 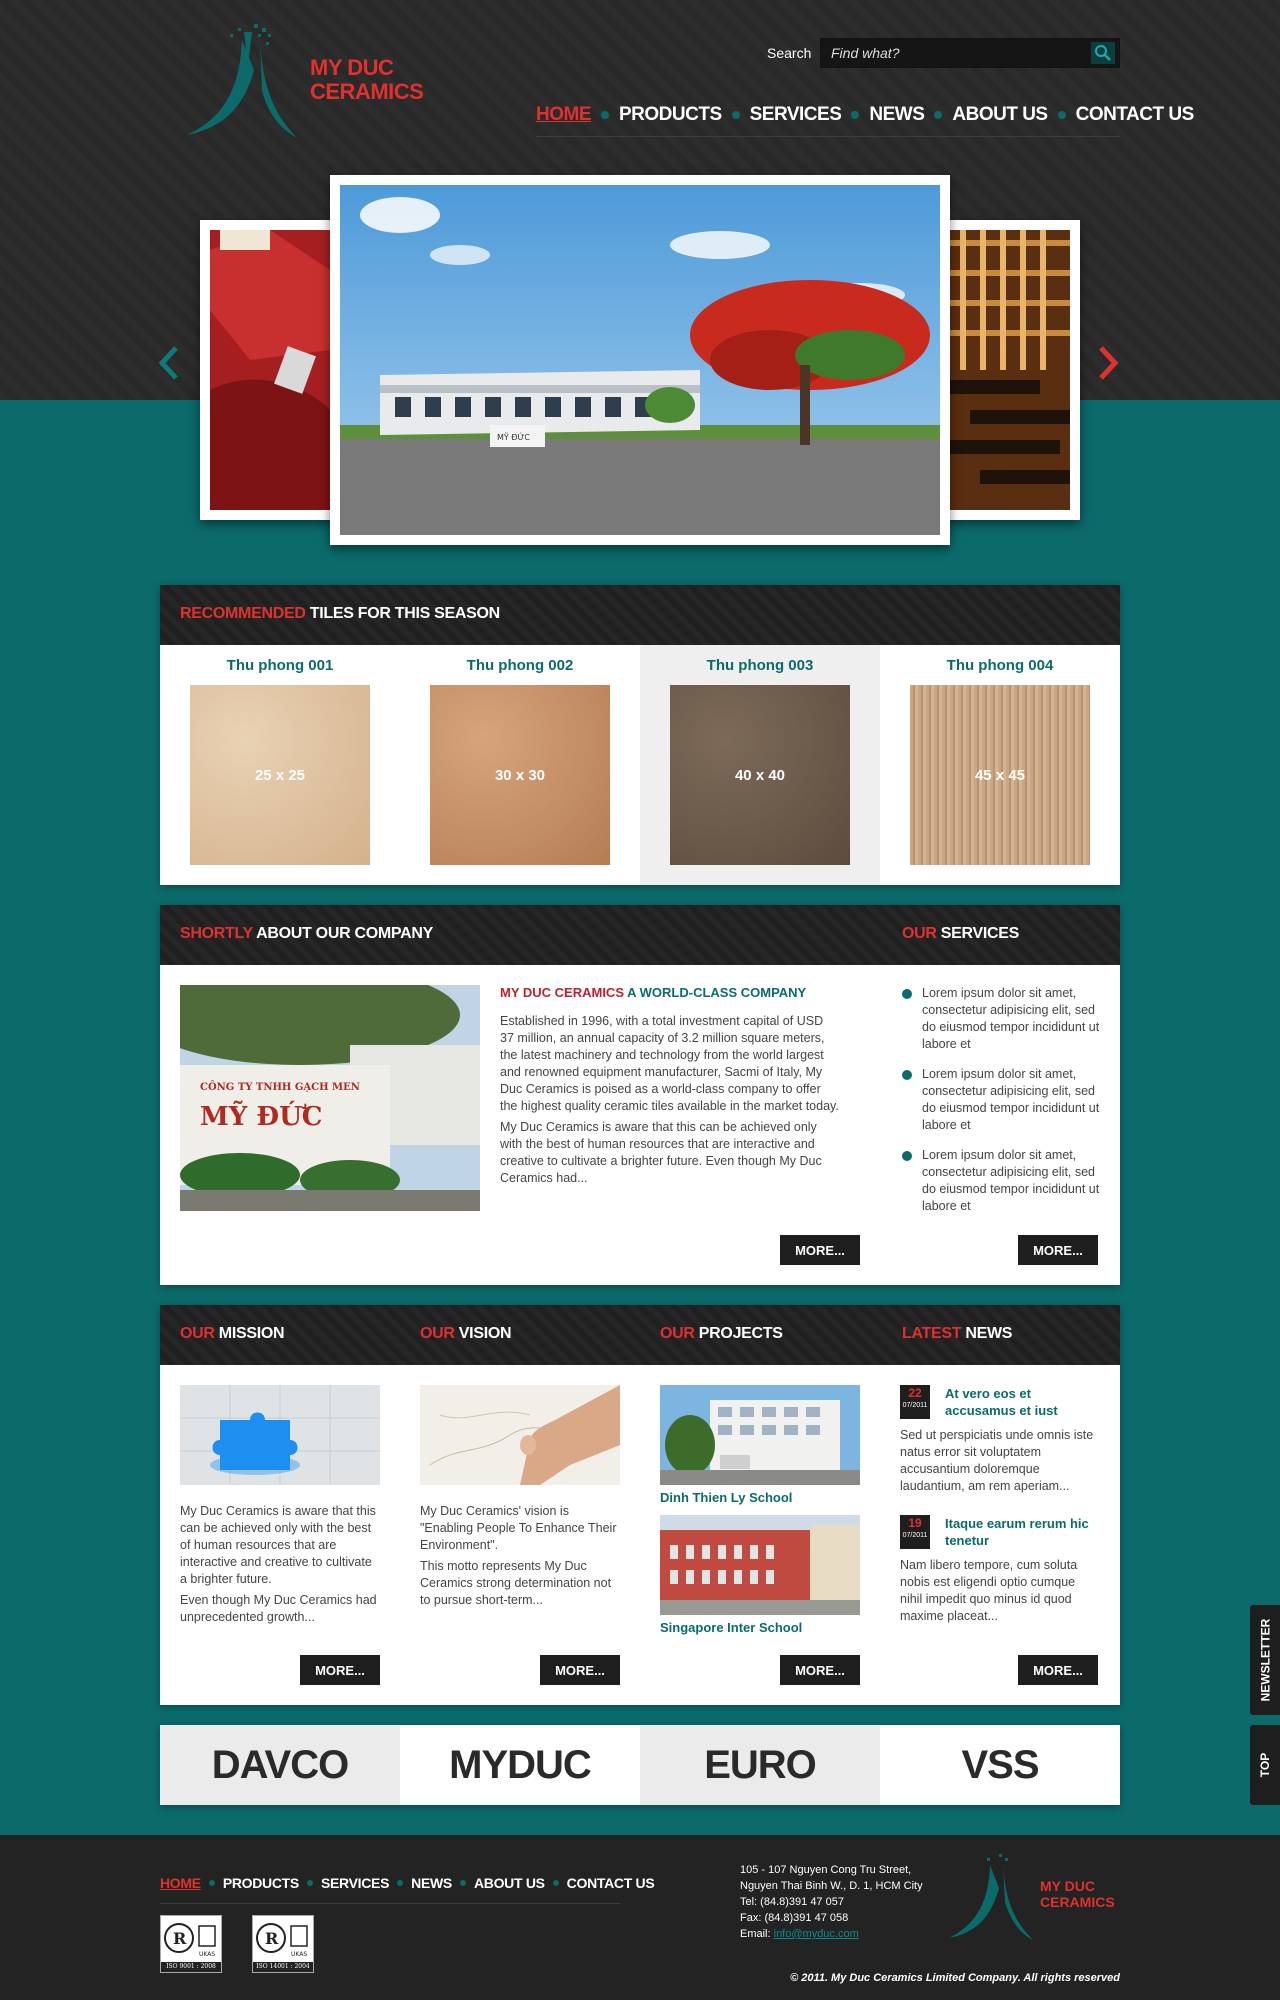 What do you see at coordinates (191, 1967) in the screenshot?
I see `cert-caption: ISO 9001 : 2008` at bounding box center [191, 1967].